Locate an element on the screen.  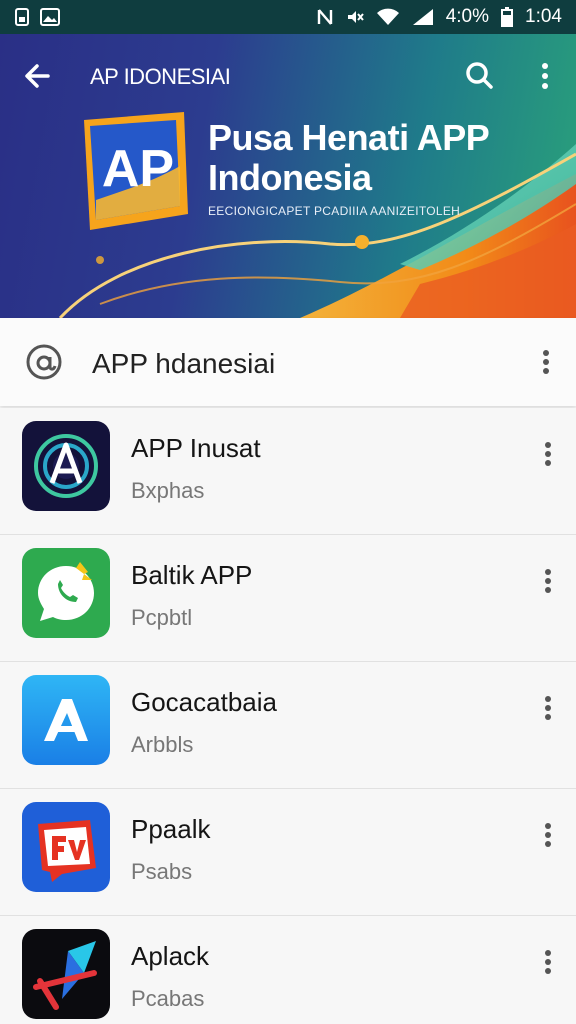
list-item: Aplack Pcabas is located at coordinates (288, 970).